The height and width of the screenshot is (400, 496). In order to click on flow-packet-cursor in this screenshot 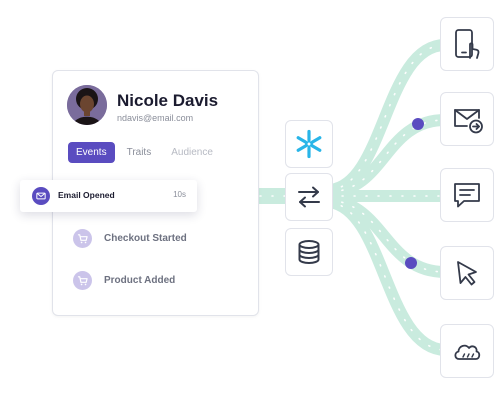, I will do `click(411, 263)`.